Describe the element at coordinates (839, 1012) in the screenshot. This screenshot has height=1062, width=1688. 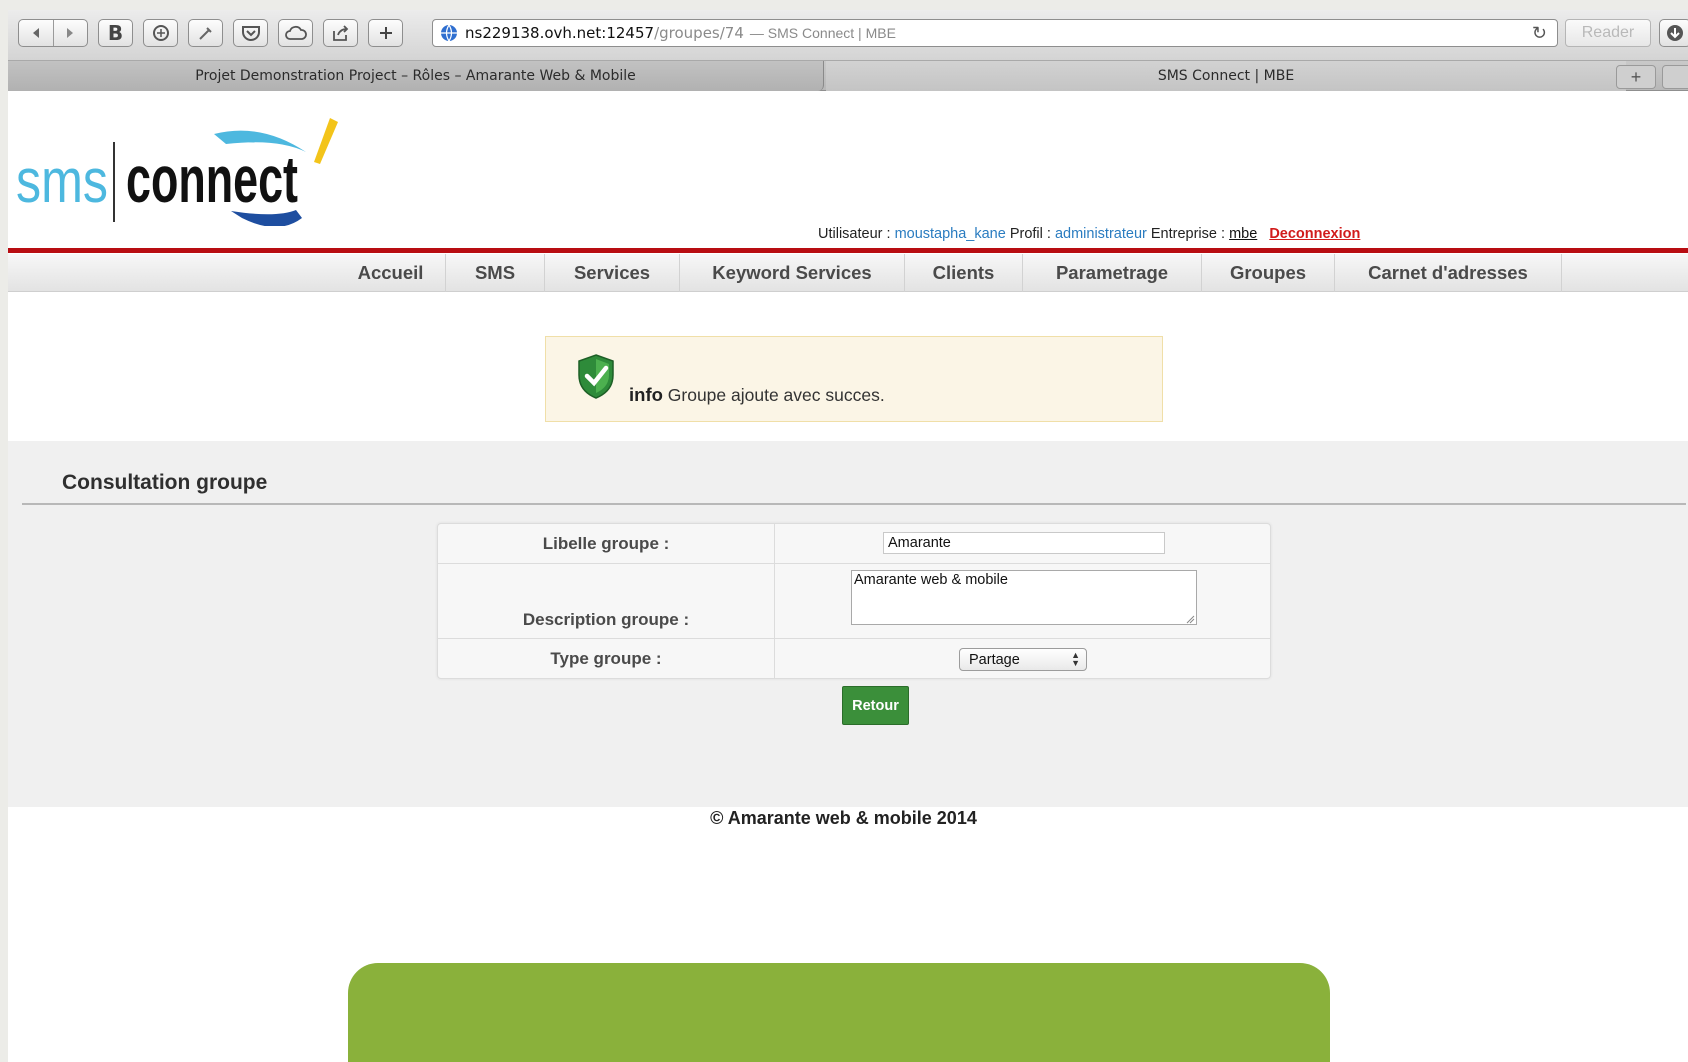
I see `green-bottom-panel` at that location.